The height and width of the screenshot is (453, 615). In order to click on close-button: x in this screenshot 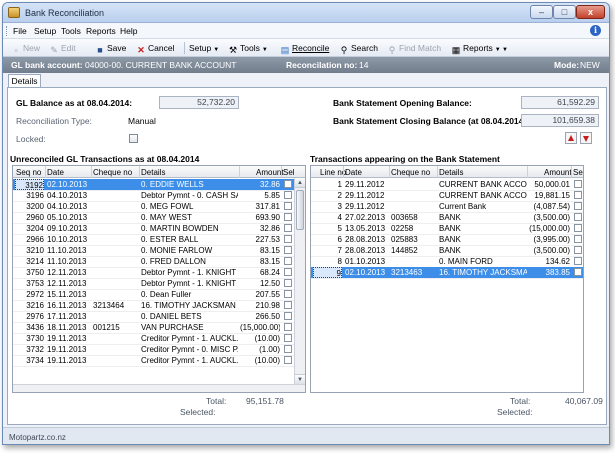, I will do `click(590, 12)`.